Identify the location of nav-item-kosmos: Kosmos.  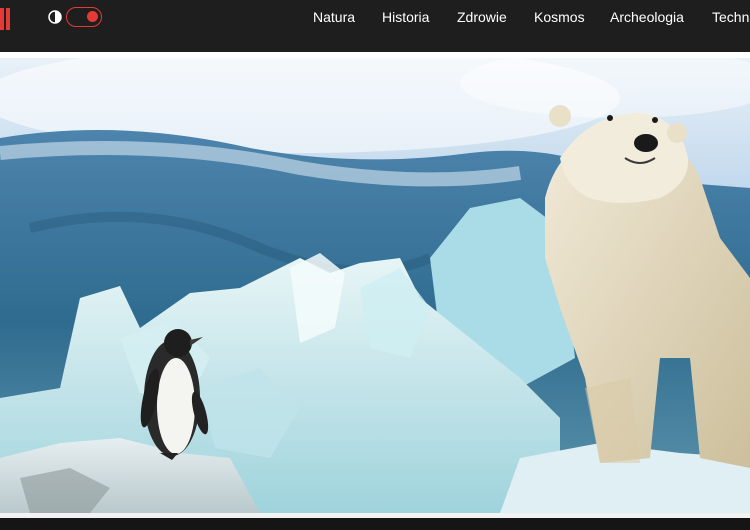
(559, 17).